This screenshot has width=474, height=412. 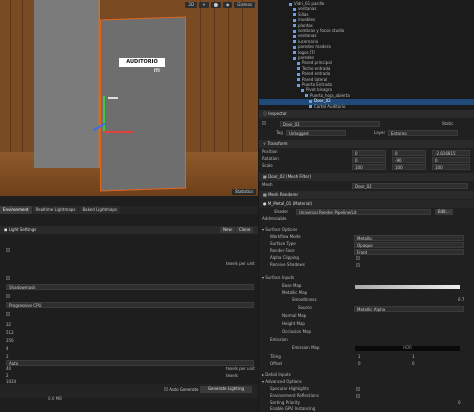 What do you see at coordinates (22, 229) in the screenshot?
I see `light-settings-label: Light Settings` at bounding box center [22, 229].